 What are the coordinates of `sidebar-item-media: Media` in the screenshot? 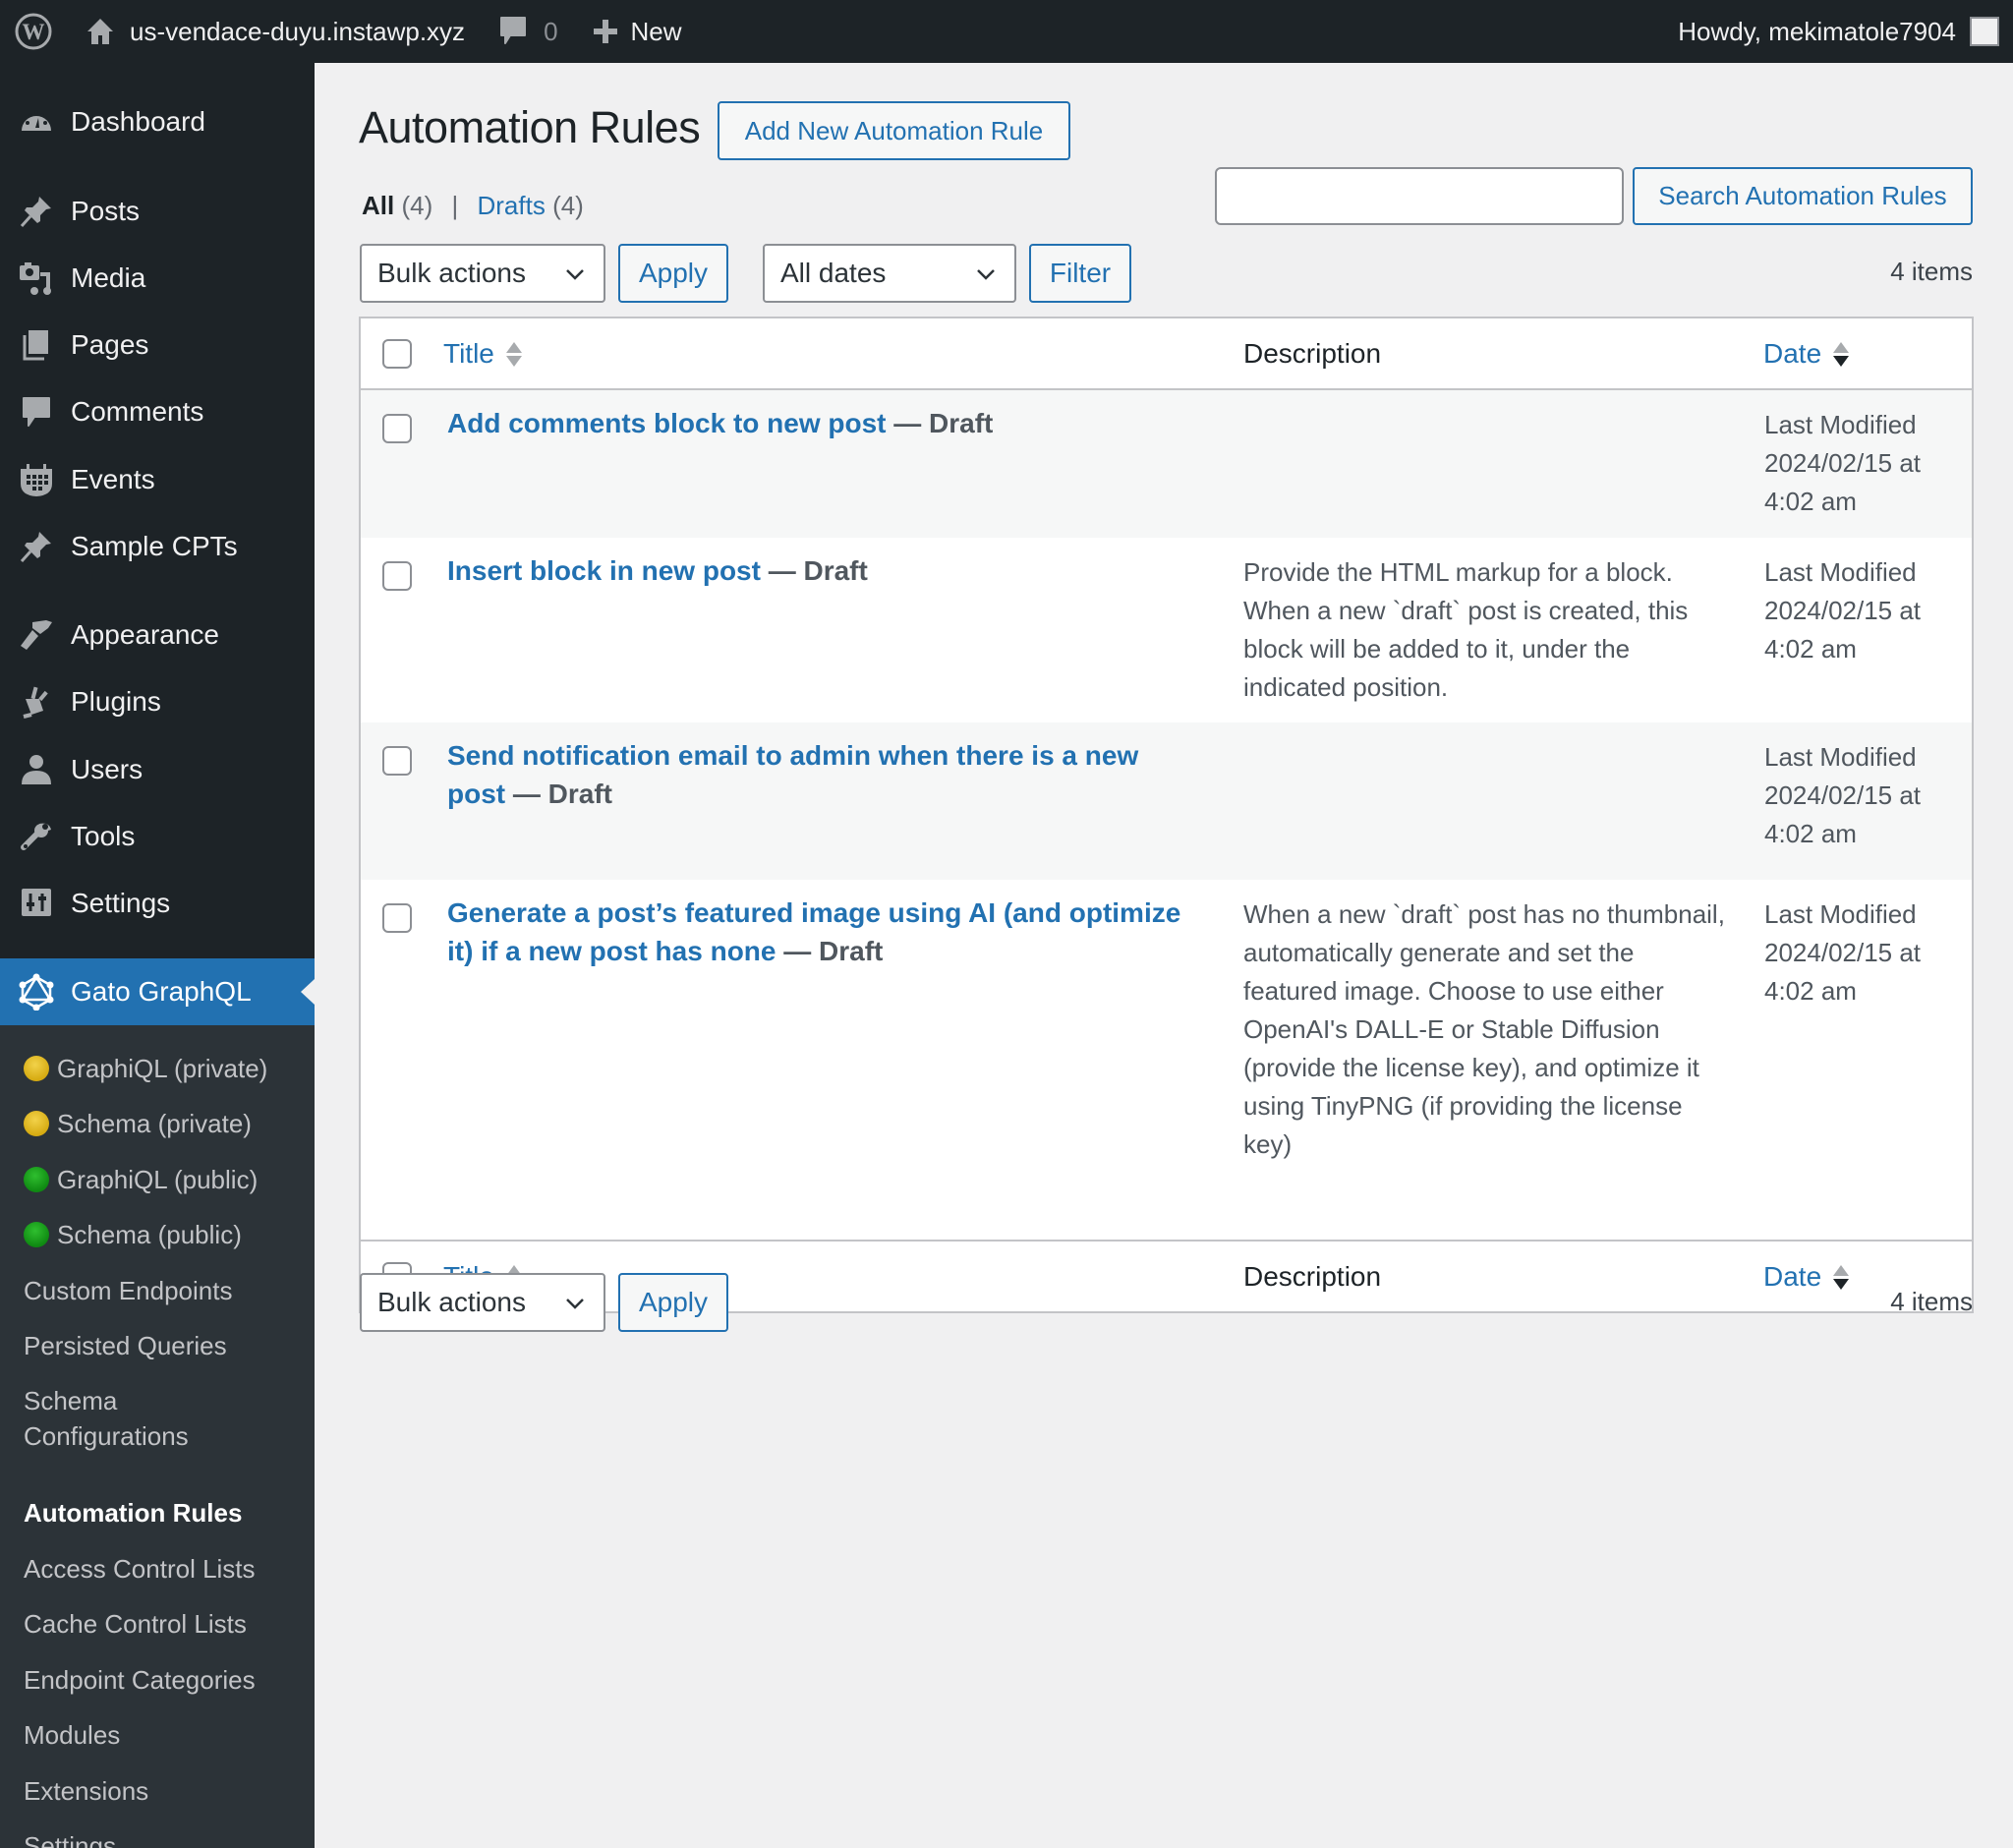 It's located at (157, 278).